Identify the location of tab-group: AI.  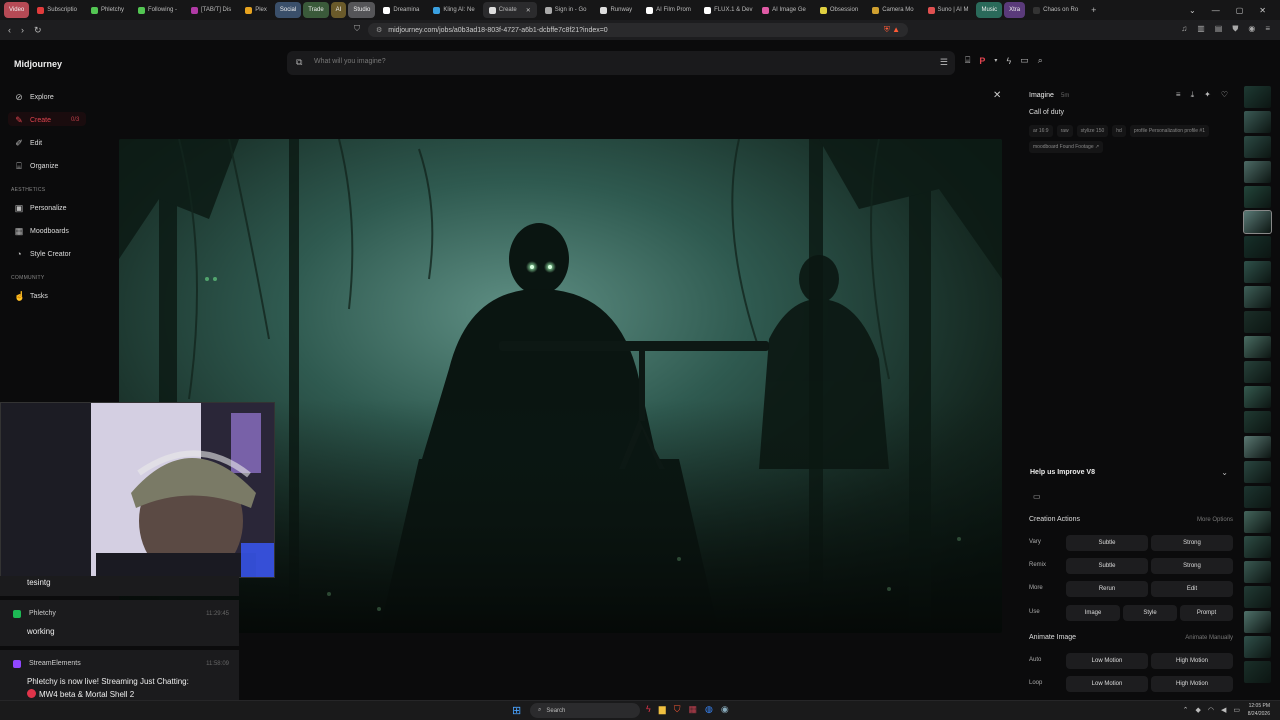
(338, 10).